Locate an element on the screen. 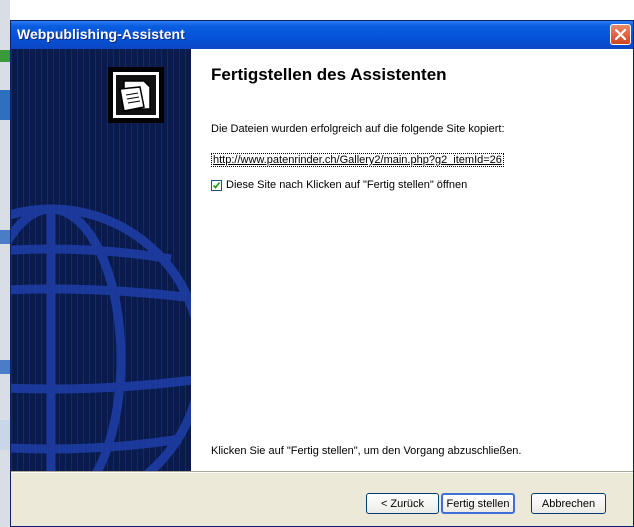 This screenshot has height=527, width=634. wizard-icon is located at coordinates (136, 95).